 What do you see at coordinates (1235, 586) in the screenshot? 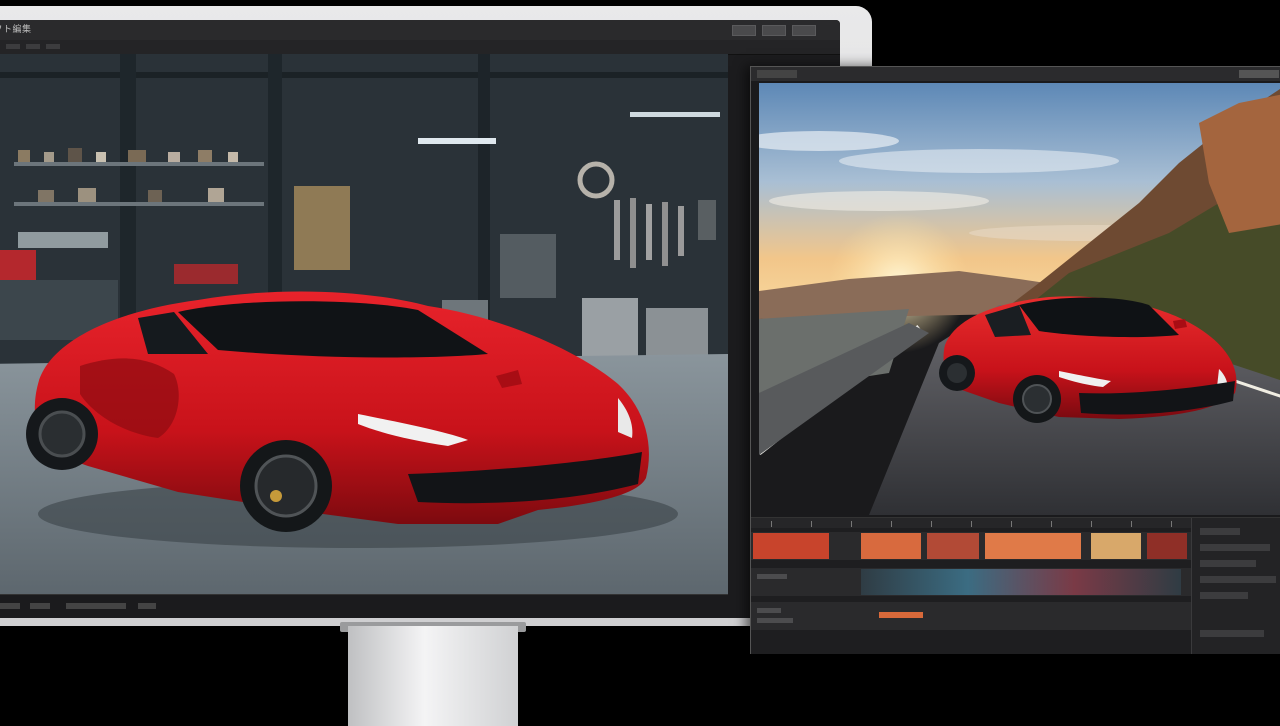
I see `properties-panel` at bounding box center [1235, 586].